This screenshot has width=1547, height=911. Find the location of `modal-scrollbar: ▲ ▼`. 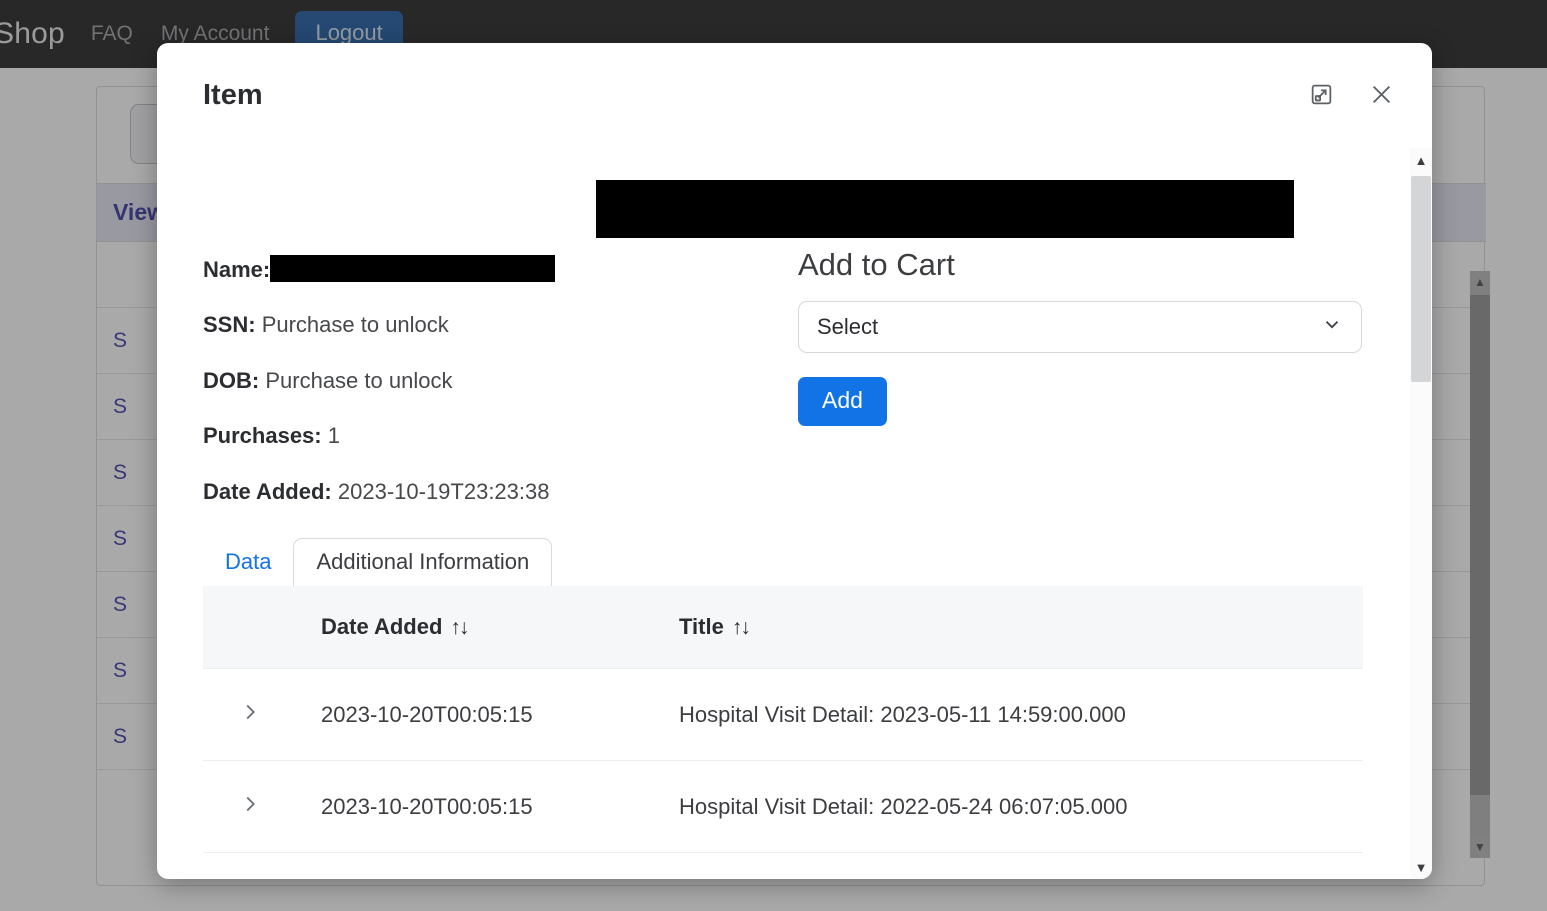

modal-scrollbar: ▲ ▼ is located at coordinates (1421, 513).